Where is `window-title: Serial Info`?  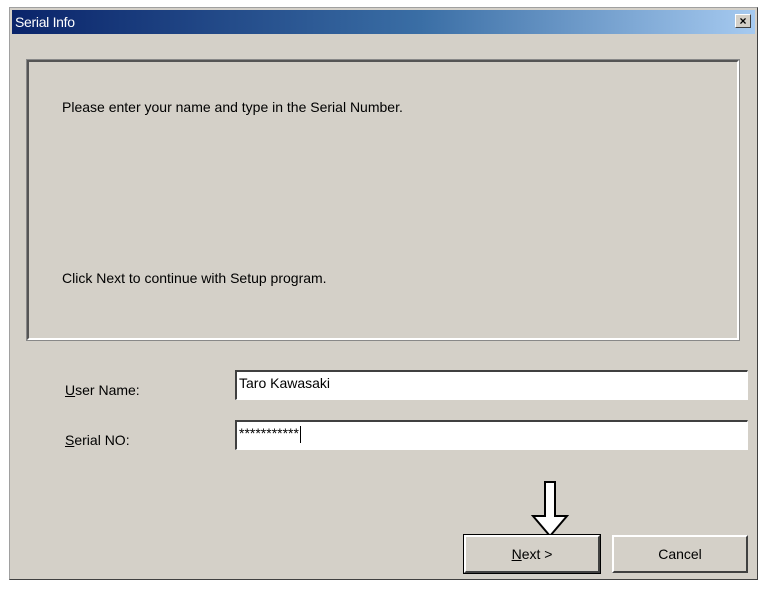
window-title: Serial Info is located at coordinates (45, 22).